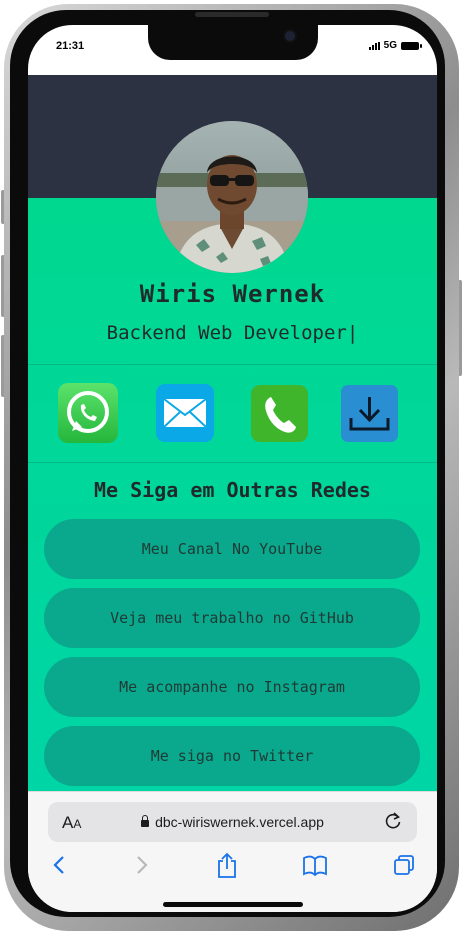  I want to click on mail-icon, so click(185, 413).